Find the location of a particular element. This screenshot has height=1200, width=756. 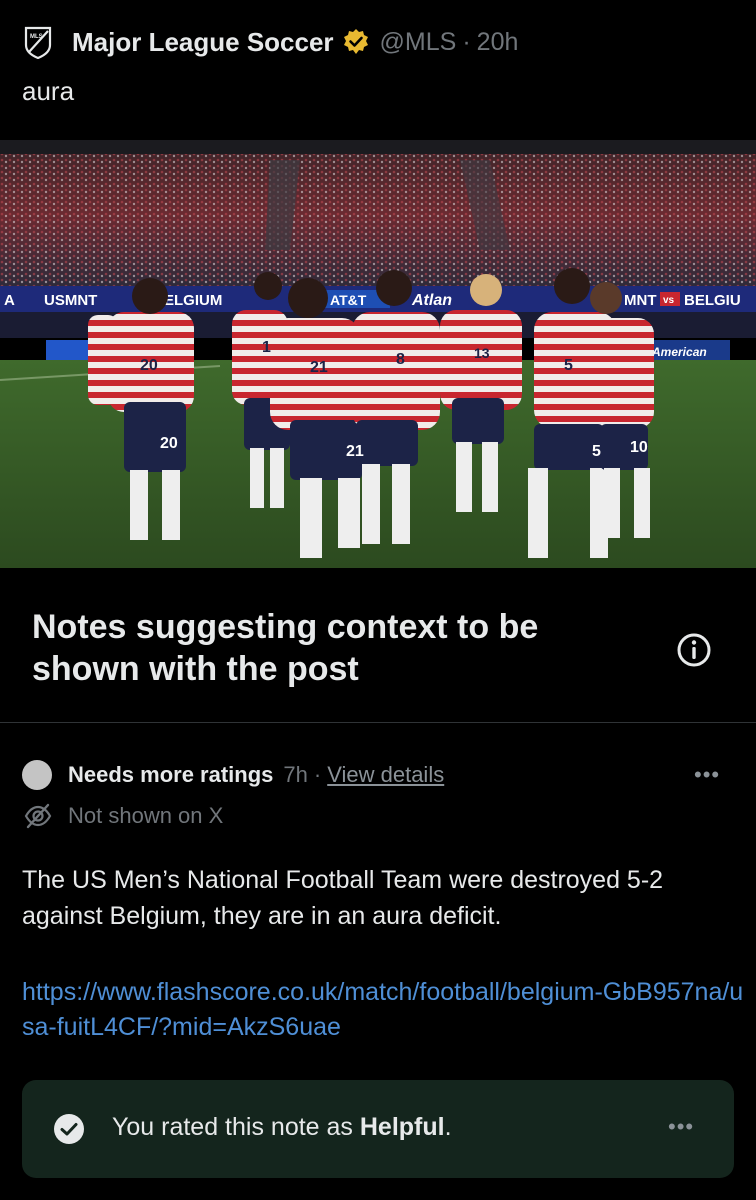

rating-prefix: You rated this note as is located at coordinates (236, 1127).